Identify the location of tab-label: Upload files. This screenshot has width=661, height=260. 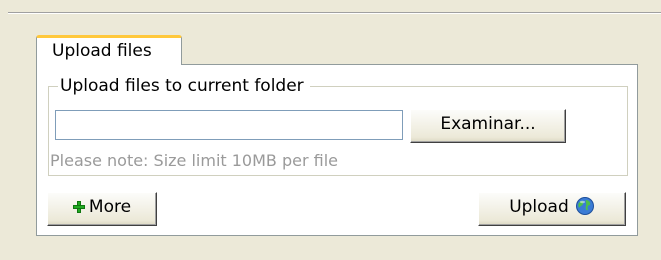
(102, 51).